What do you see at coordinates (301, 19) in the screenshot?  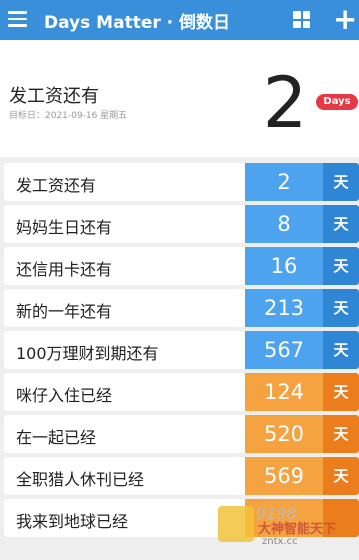 I see `grid-view-icon` at bounding box center [301, 19].